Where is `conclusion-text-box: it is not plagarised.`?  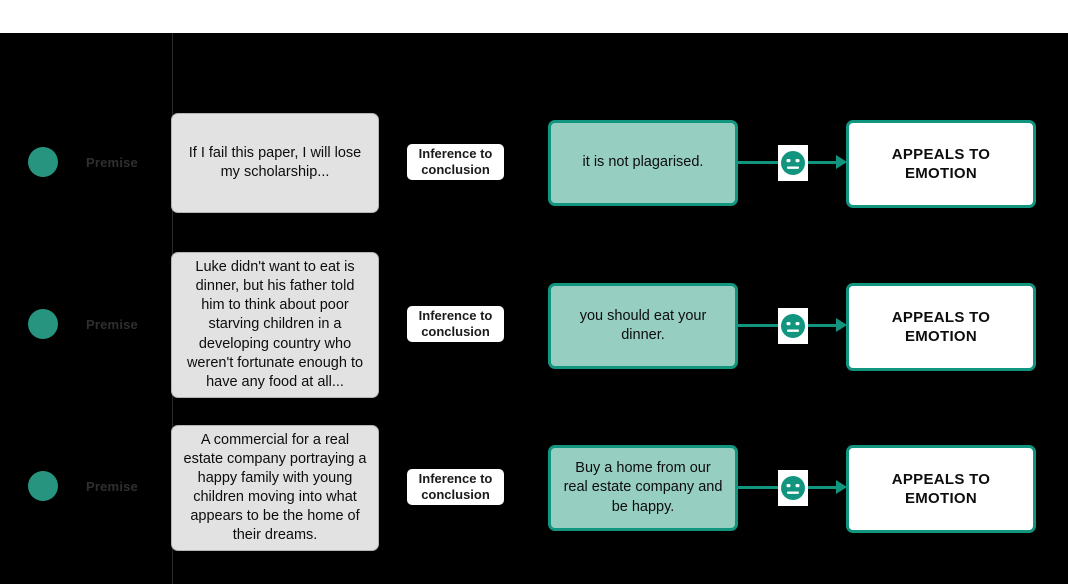
conclusion-text-box: it is not plagarised. is located at coordinates (643, 163).